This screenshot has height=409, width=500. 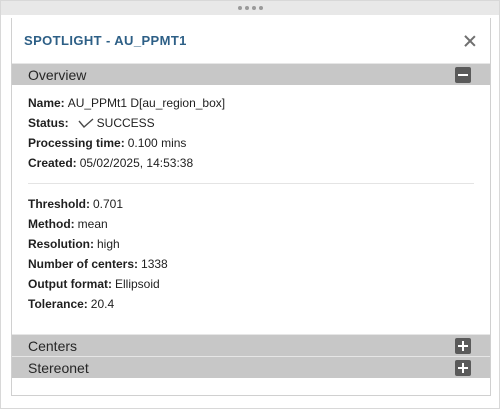 I want to click on status-row: Status: SUCCESS, so click(x=251, y=123).